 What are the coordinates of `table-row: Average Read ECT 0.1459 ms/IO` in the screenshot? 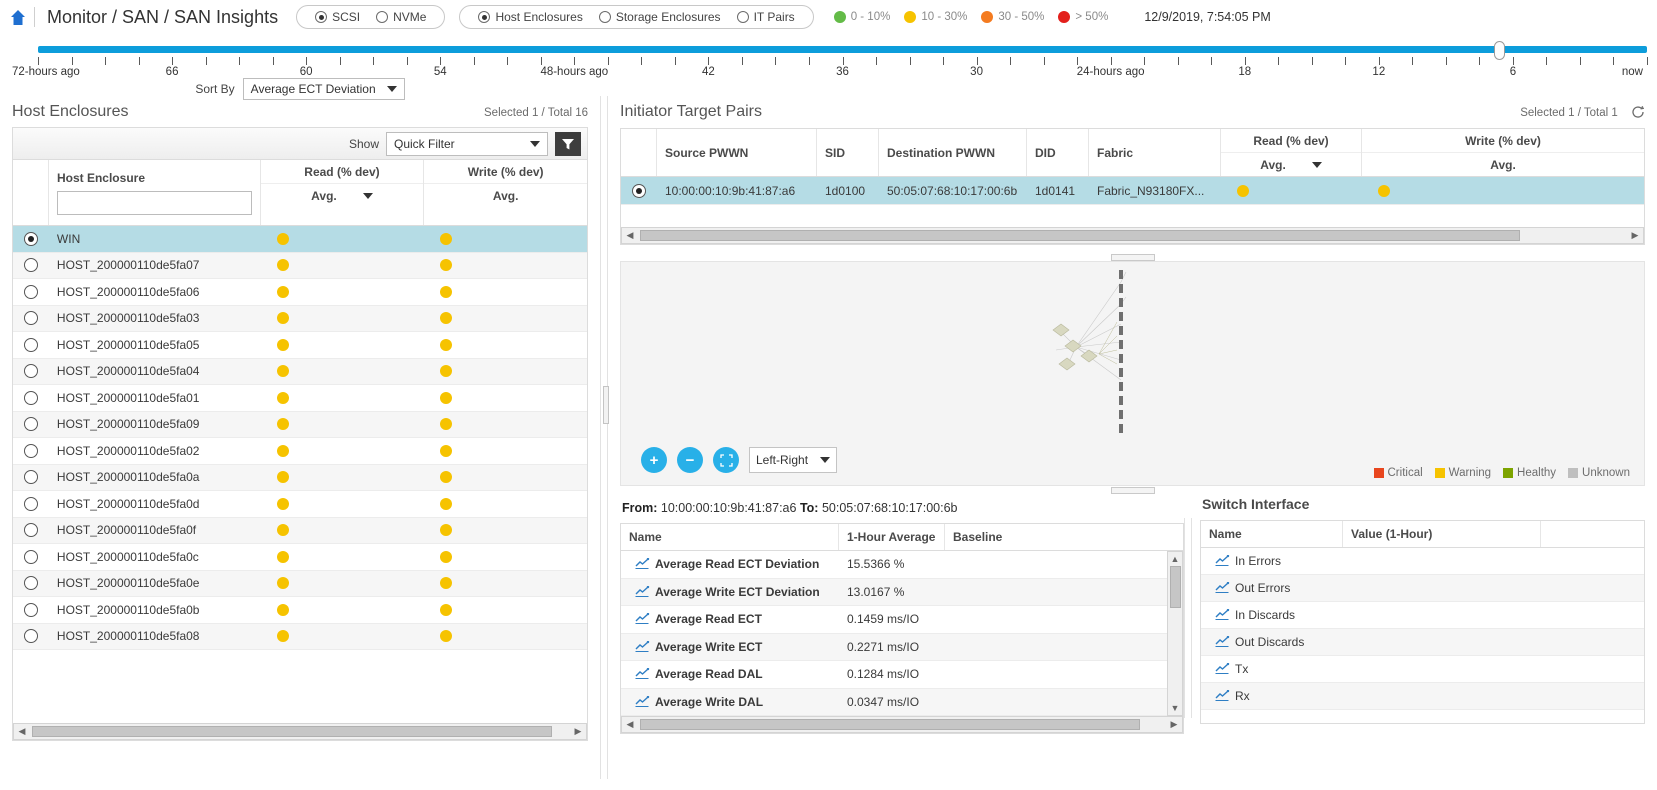 It's located at (894, 620).